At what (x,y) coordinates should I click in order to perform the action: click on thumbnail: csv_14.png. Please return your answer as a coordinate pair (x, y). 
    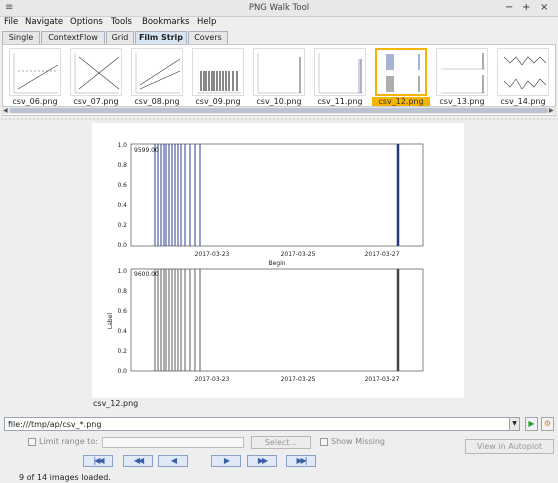
    Looking at the image, I should click on (523, 77).